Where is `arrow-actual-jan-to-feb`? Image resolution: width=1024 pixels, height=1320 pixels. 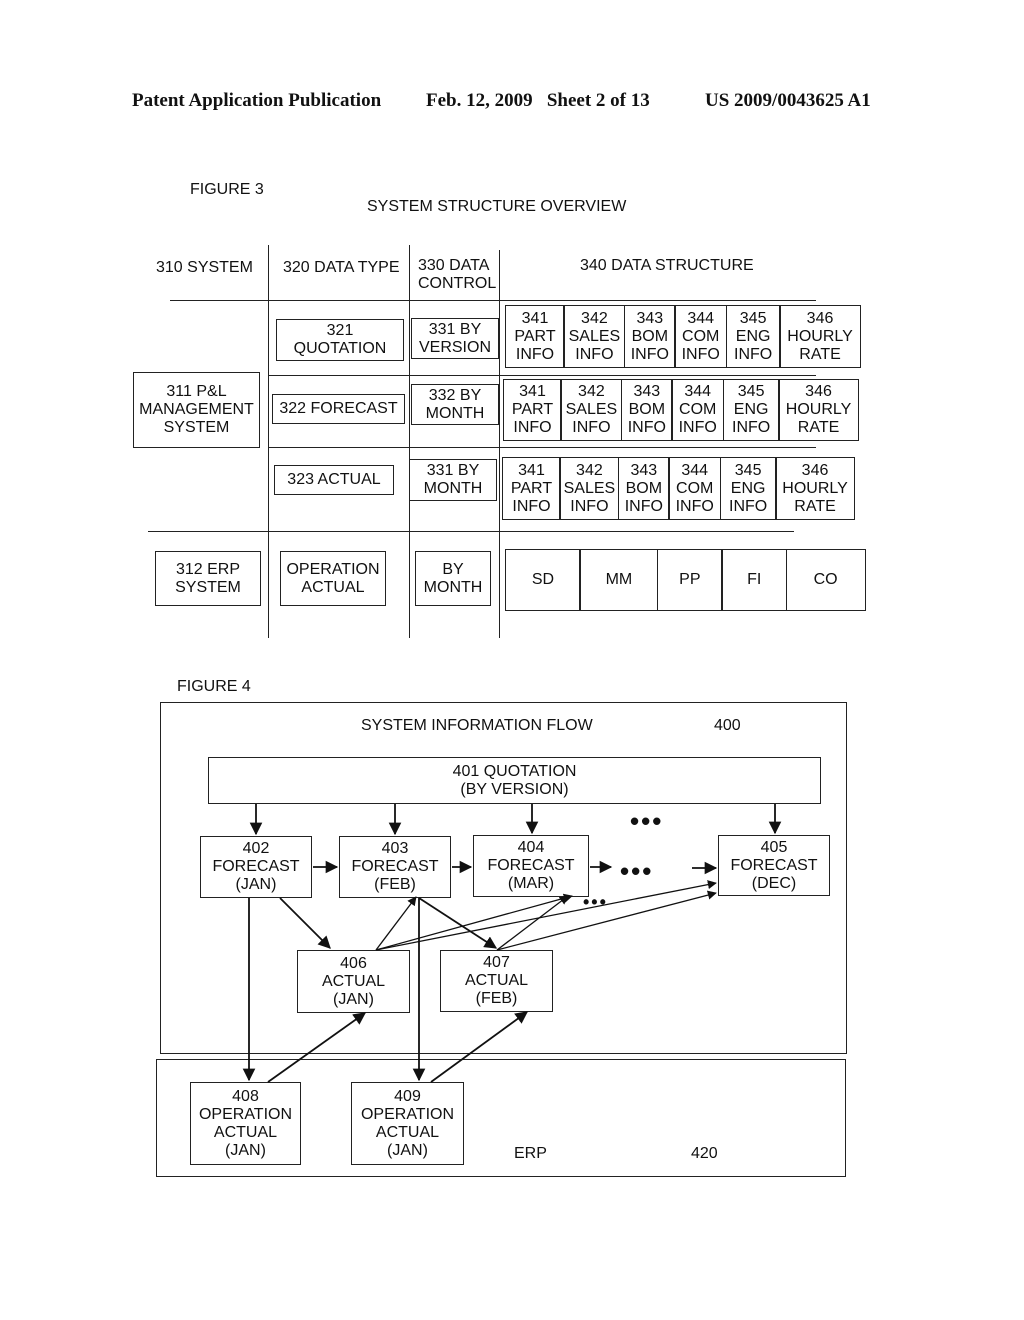
arrow-actual-jan-to-feb is located at coordinates (396, 923).